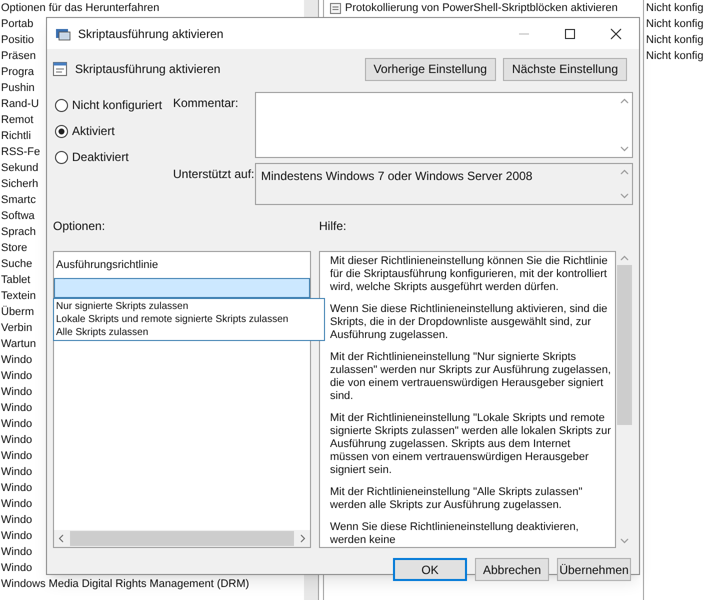 The image size is (705, 600). I want to click on nav-button: Nächste Einstellung, so click(564, 69).